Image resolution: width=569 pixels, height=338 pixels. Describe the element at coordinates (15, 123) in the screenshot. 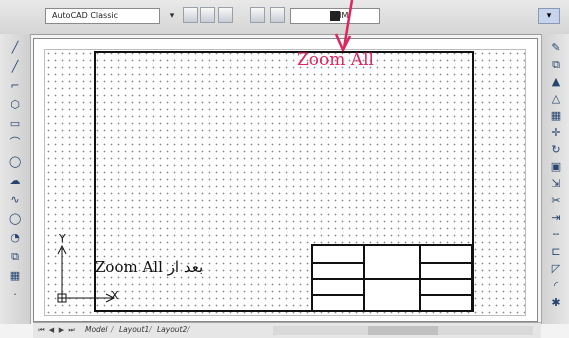

I see `rectangle-icon: ▭` at that location.